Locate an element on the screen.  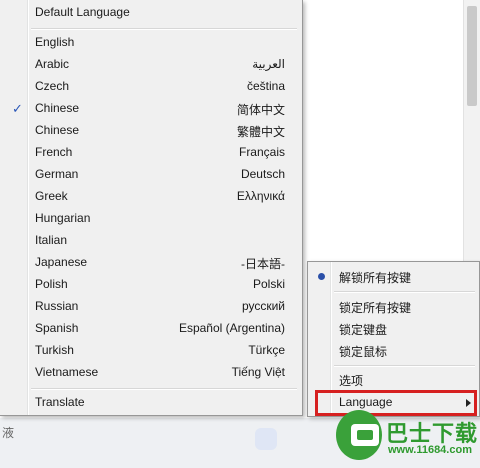
menu-item-turkish: Turkish Türkçe is located at coordinates (150, 351).